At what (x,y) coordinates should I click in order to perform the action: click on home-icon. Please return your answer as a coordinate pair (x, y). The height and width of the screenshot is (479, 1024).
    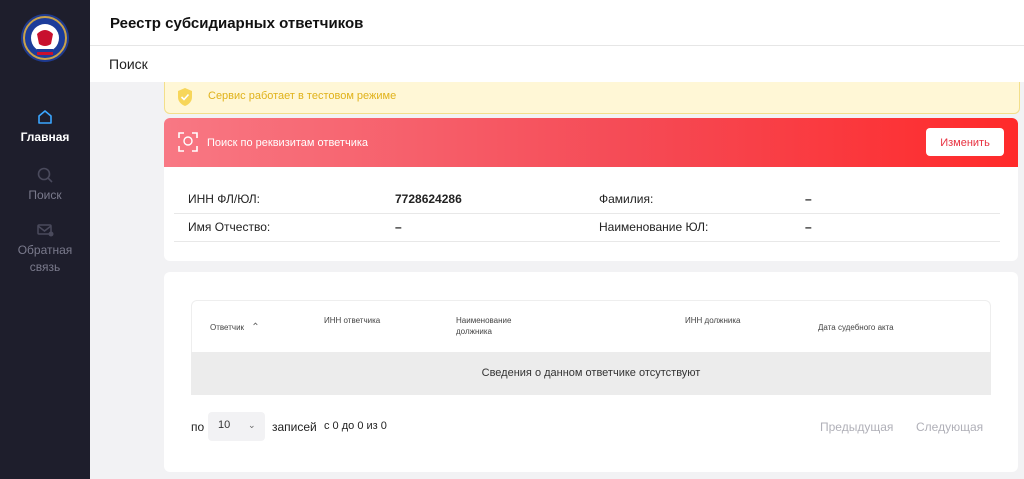
    Looking at the image, I should click on (45, 117).